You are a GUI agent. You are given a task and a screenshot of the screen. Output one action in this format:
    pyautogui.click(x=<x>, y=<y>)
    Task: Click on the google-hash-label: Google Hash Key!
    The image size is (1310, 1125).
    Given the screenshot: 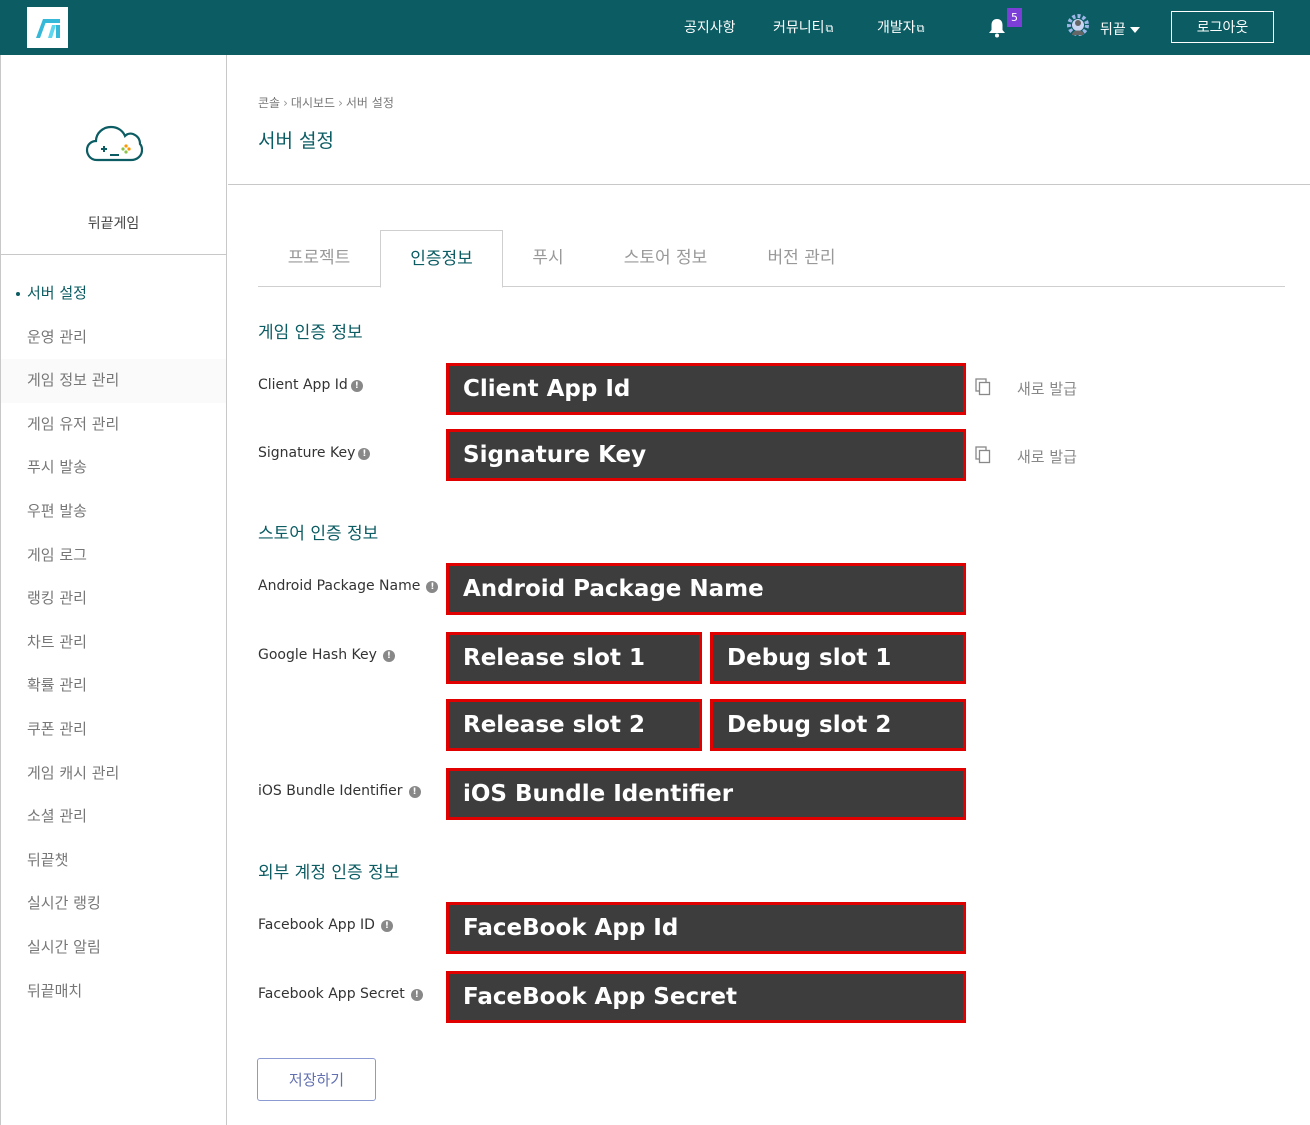 What is the action you would take?
    pyautogui.click(x=326, y=655)
    